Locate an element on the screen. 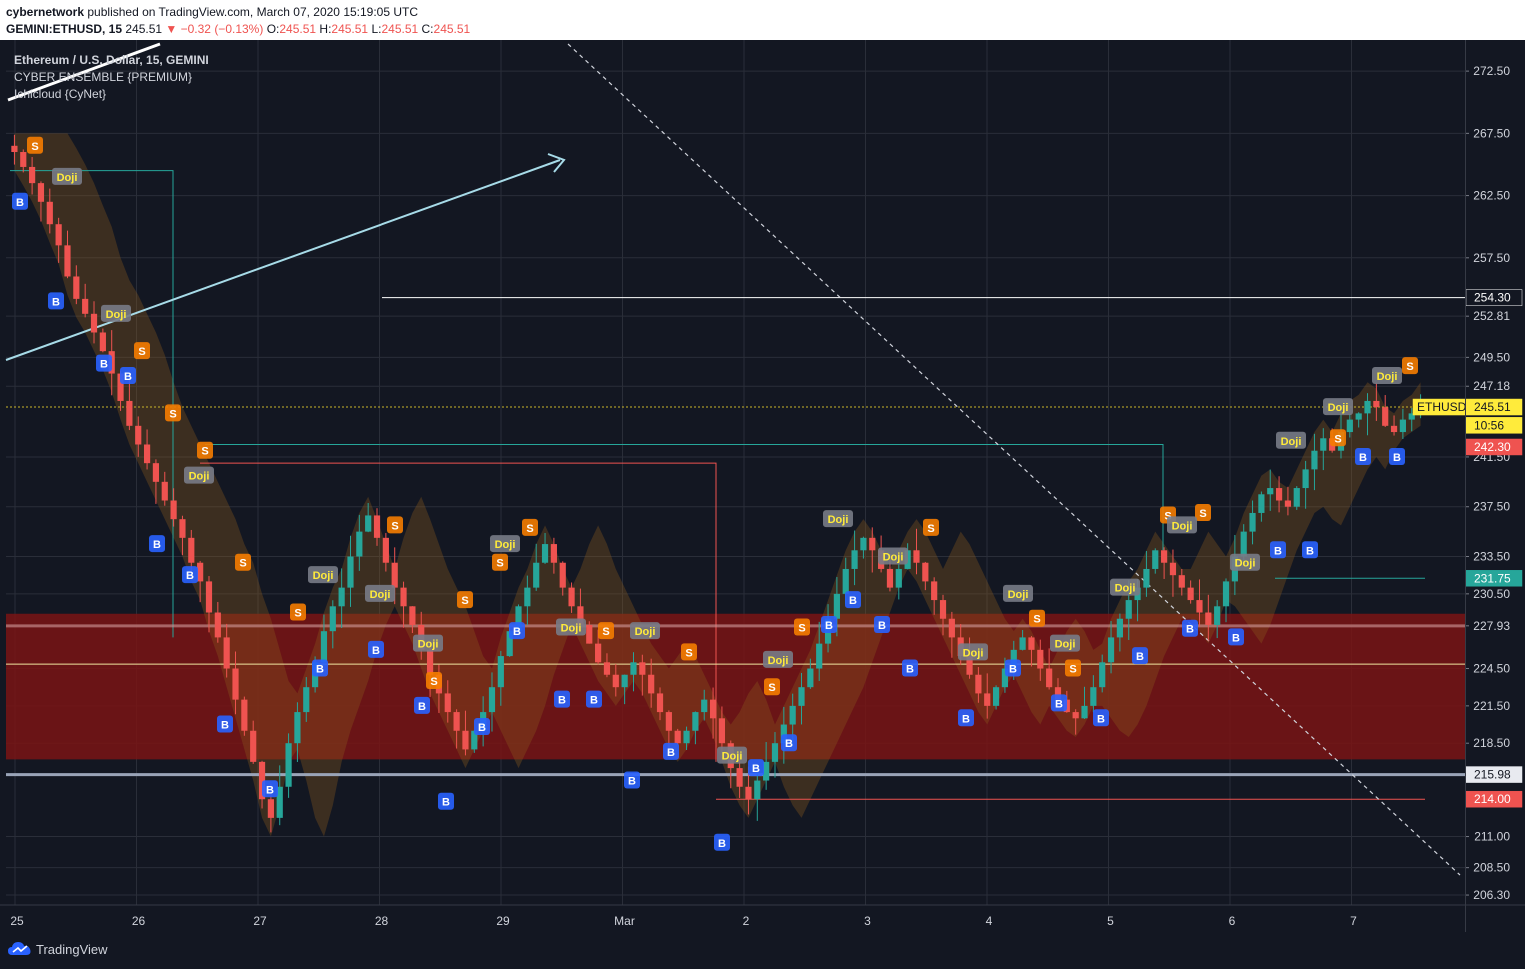  price-tick-label: 221.50 is located at coordinates (1491, 706).